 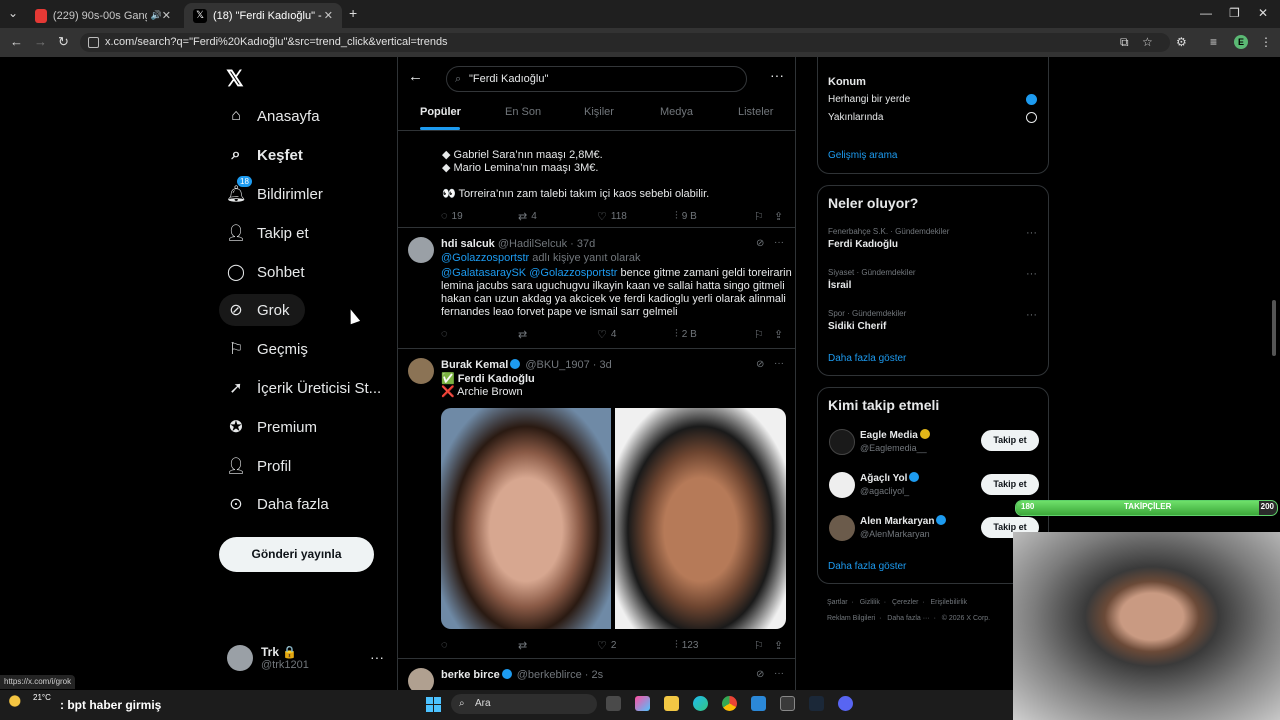 I want to click on x-logo-icon: 𝕏, so click(x=235, y=79).